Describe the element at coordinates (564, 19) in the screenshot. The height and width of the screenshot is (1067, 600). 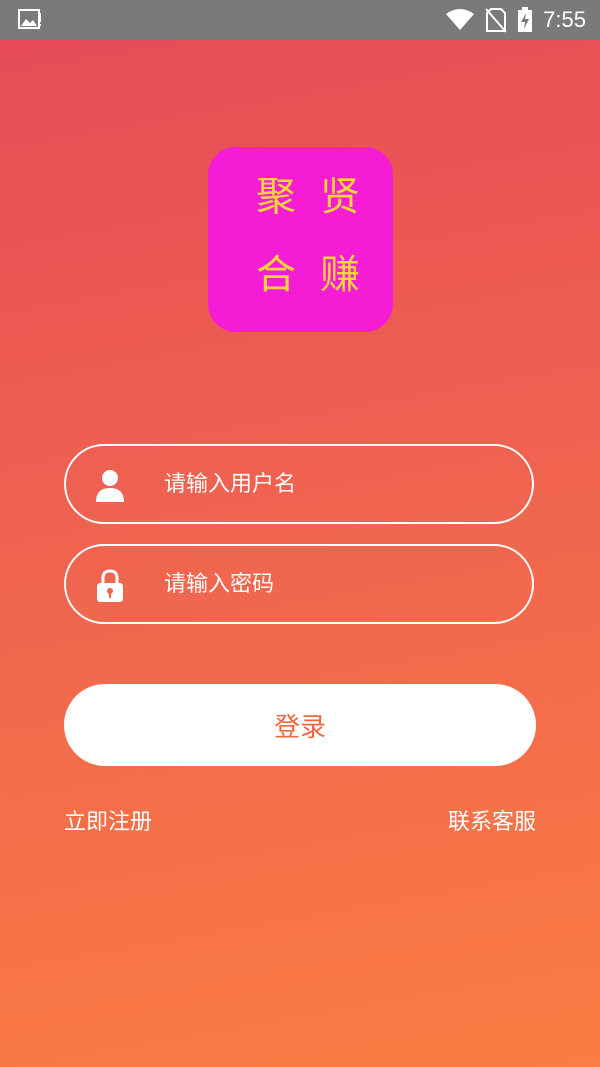
I see `status-time: 7:55` at that location.